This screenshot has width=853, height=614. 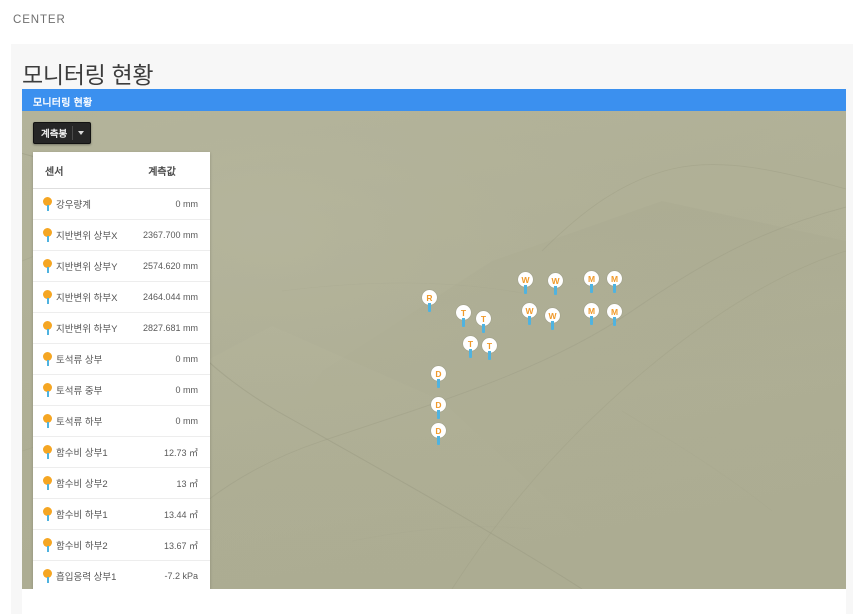 I want to click on table-row: 함수비 하부1 13.44 ㎥, so click(x=121, y=514).